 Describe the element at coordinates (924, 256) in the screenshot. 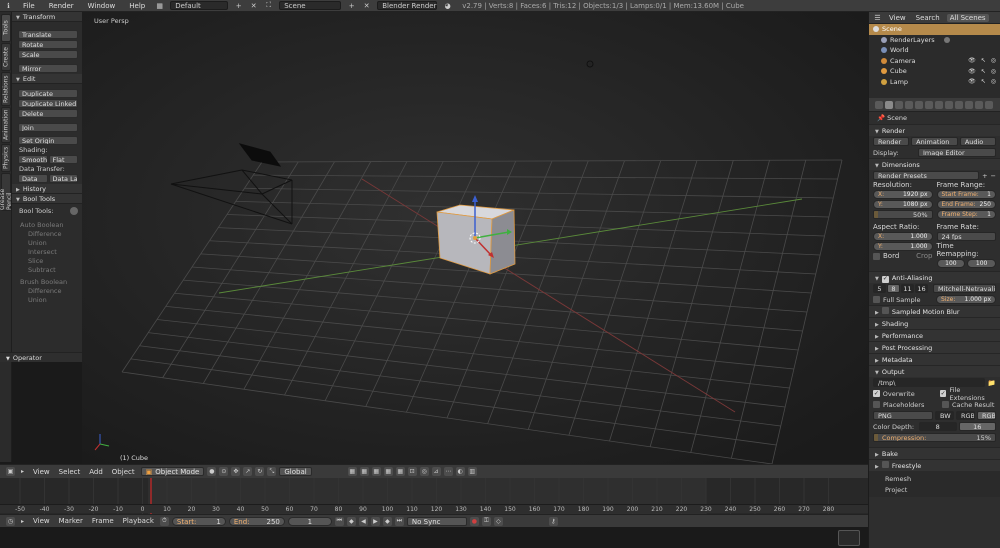

I see `crop-label: Crop` at that location.